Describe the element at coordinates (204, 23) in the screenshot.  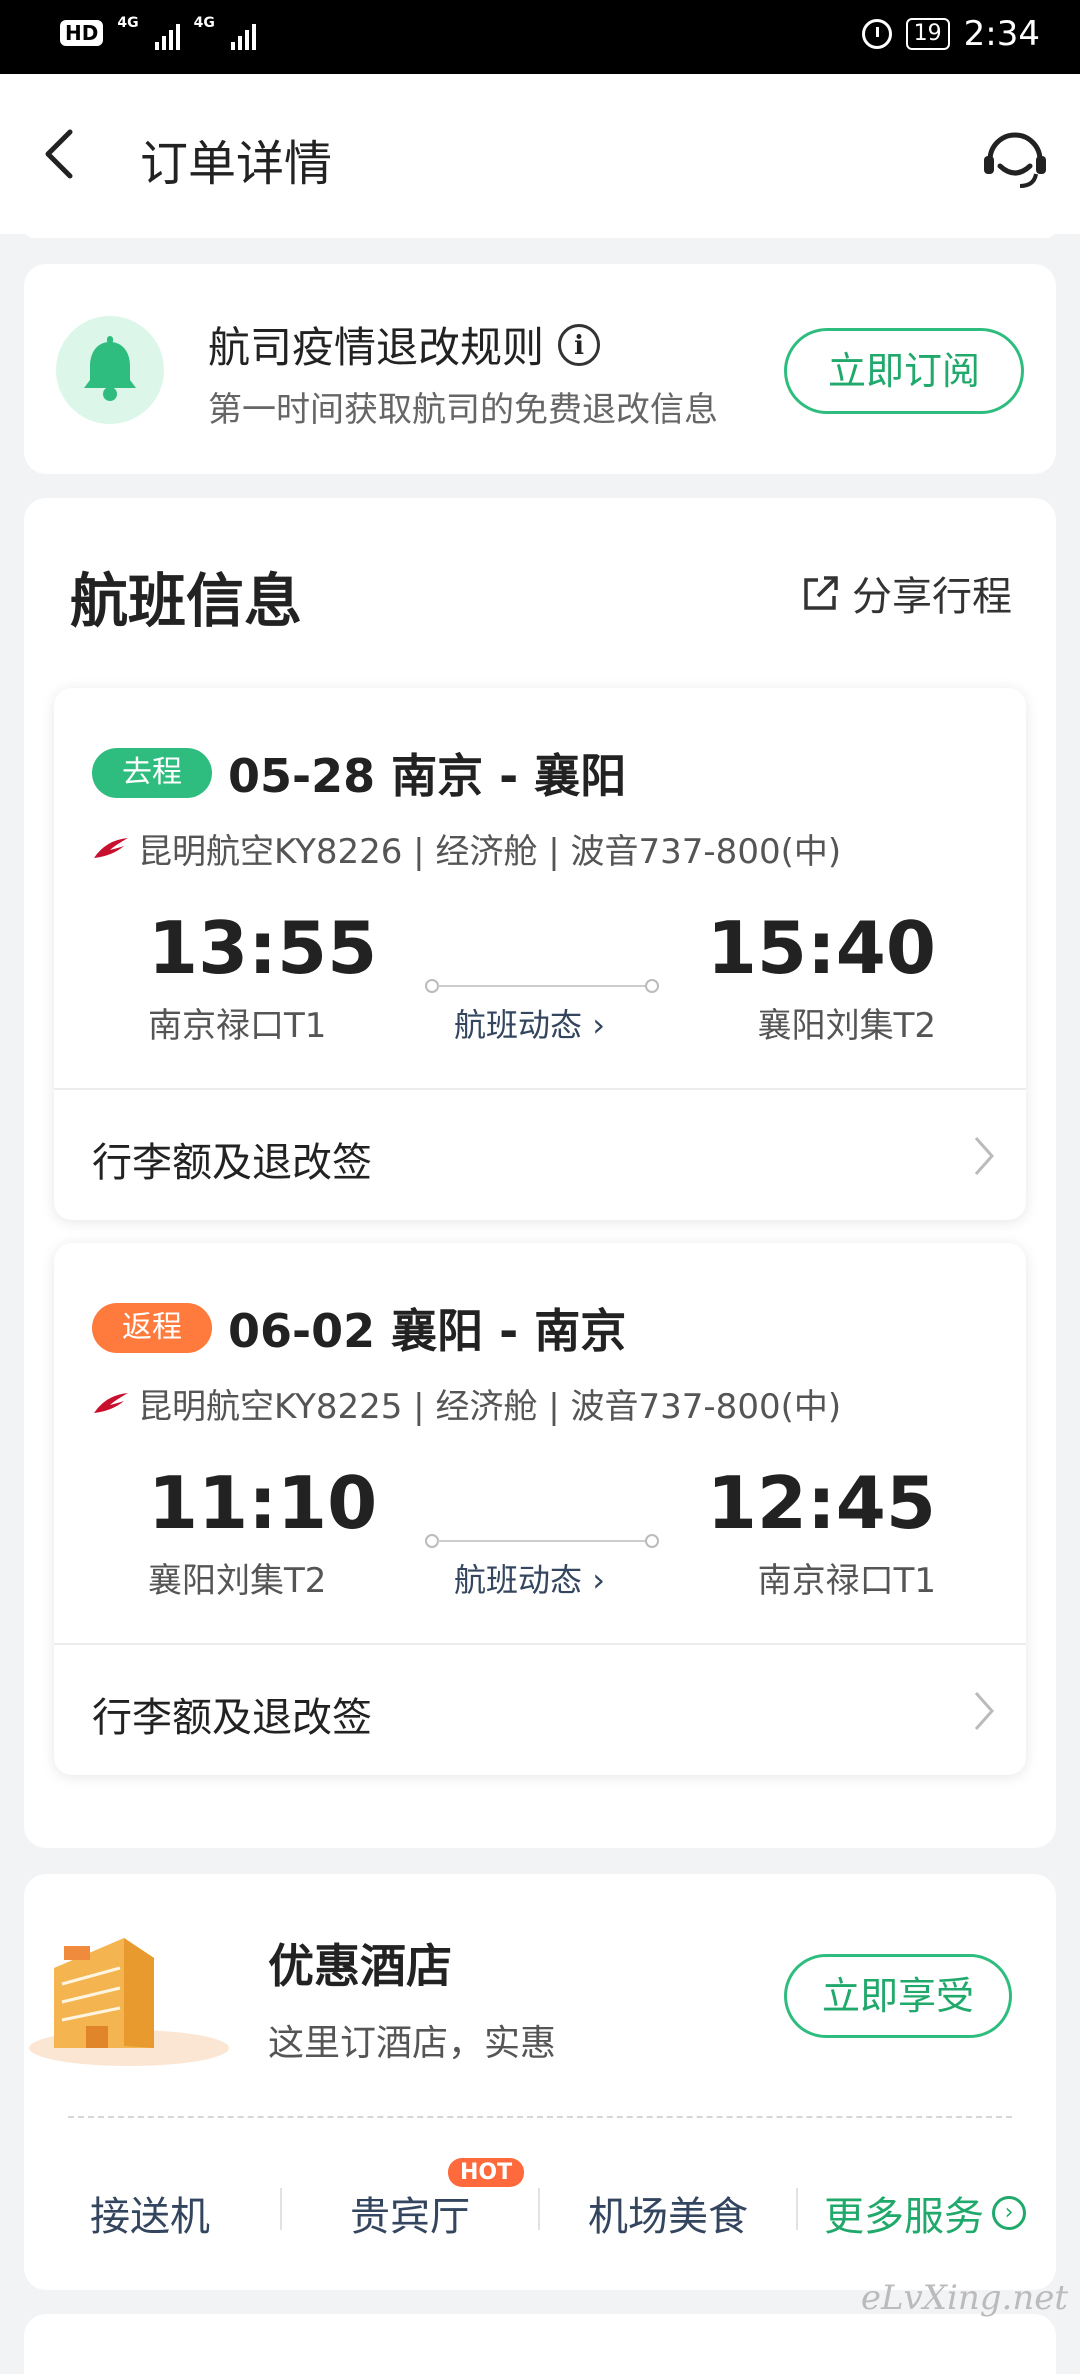
I see `network-type-2: 4G` at that location.